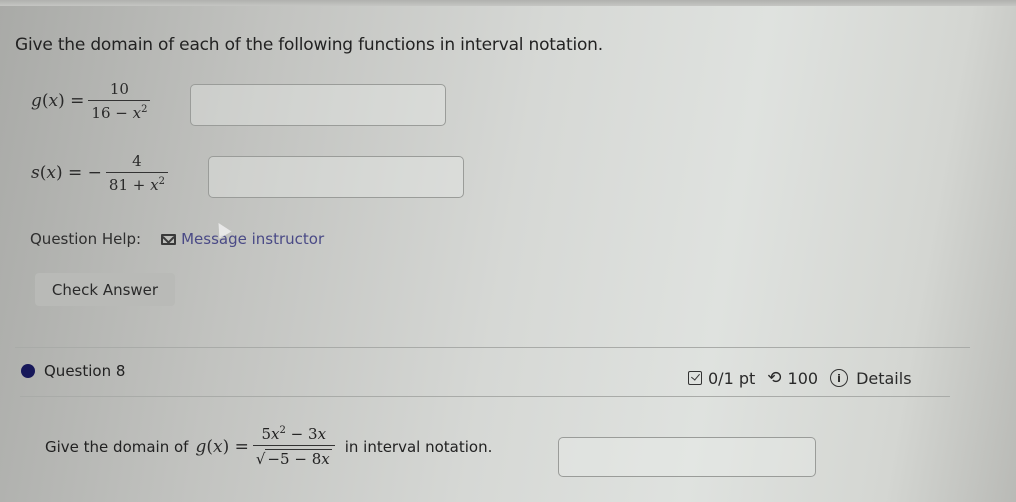 The height and width of the screenshot is (502, 1016). I want to click on square-root: √ −5 − 8x, so click(293, 458).